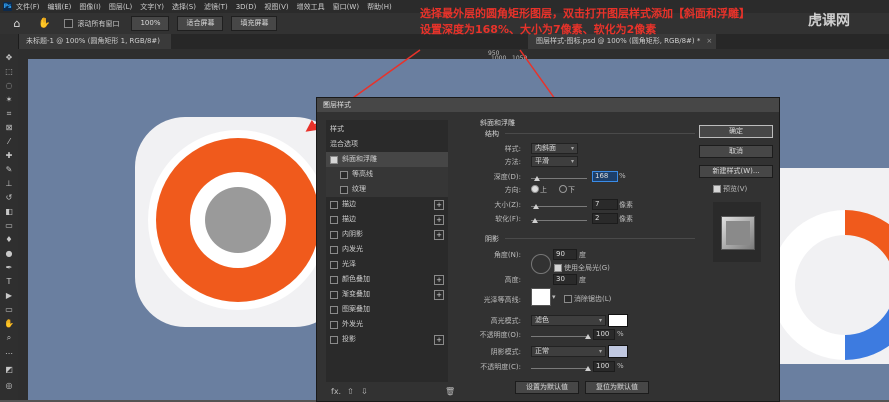  I want to click on menu-filter: 滤镜(T), so click(216, 7).